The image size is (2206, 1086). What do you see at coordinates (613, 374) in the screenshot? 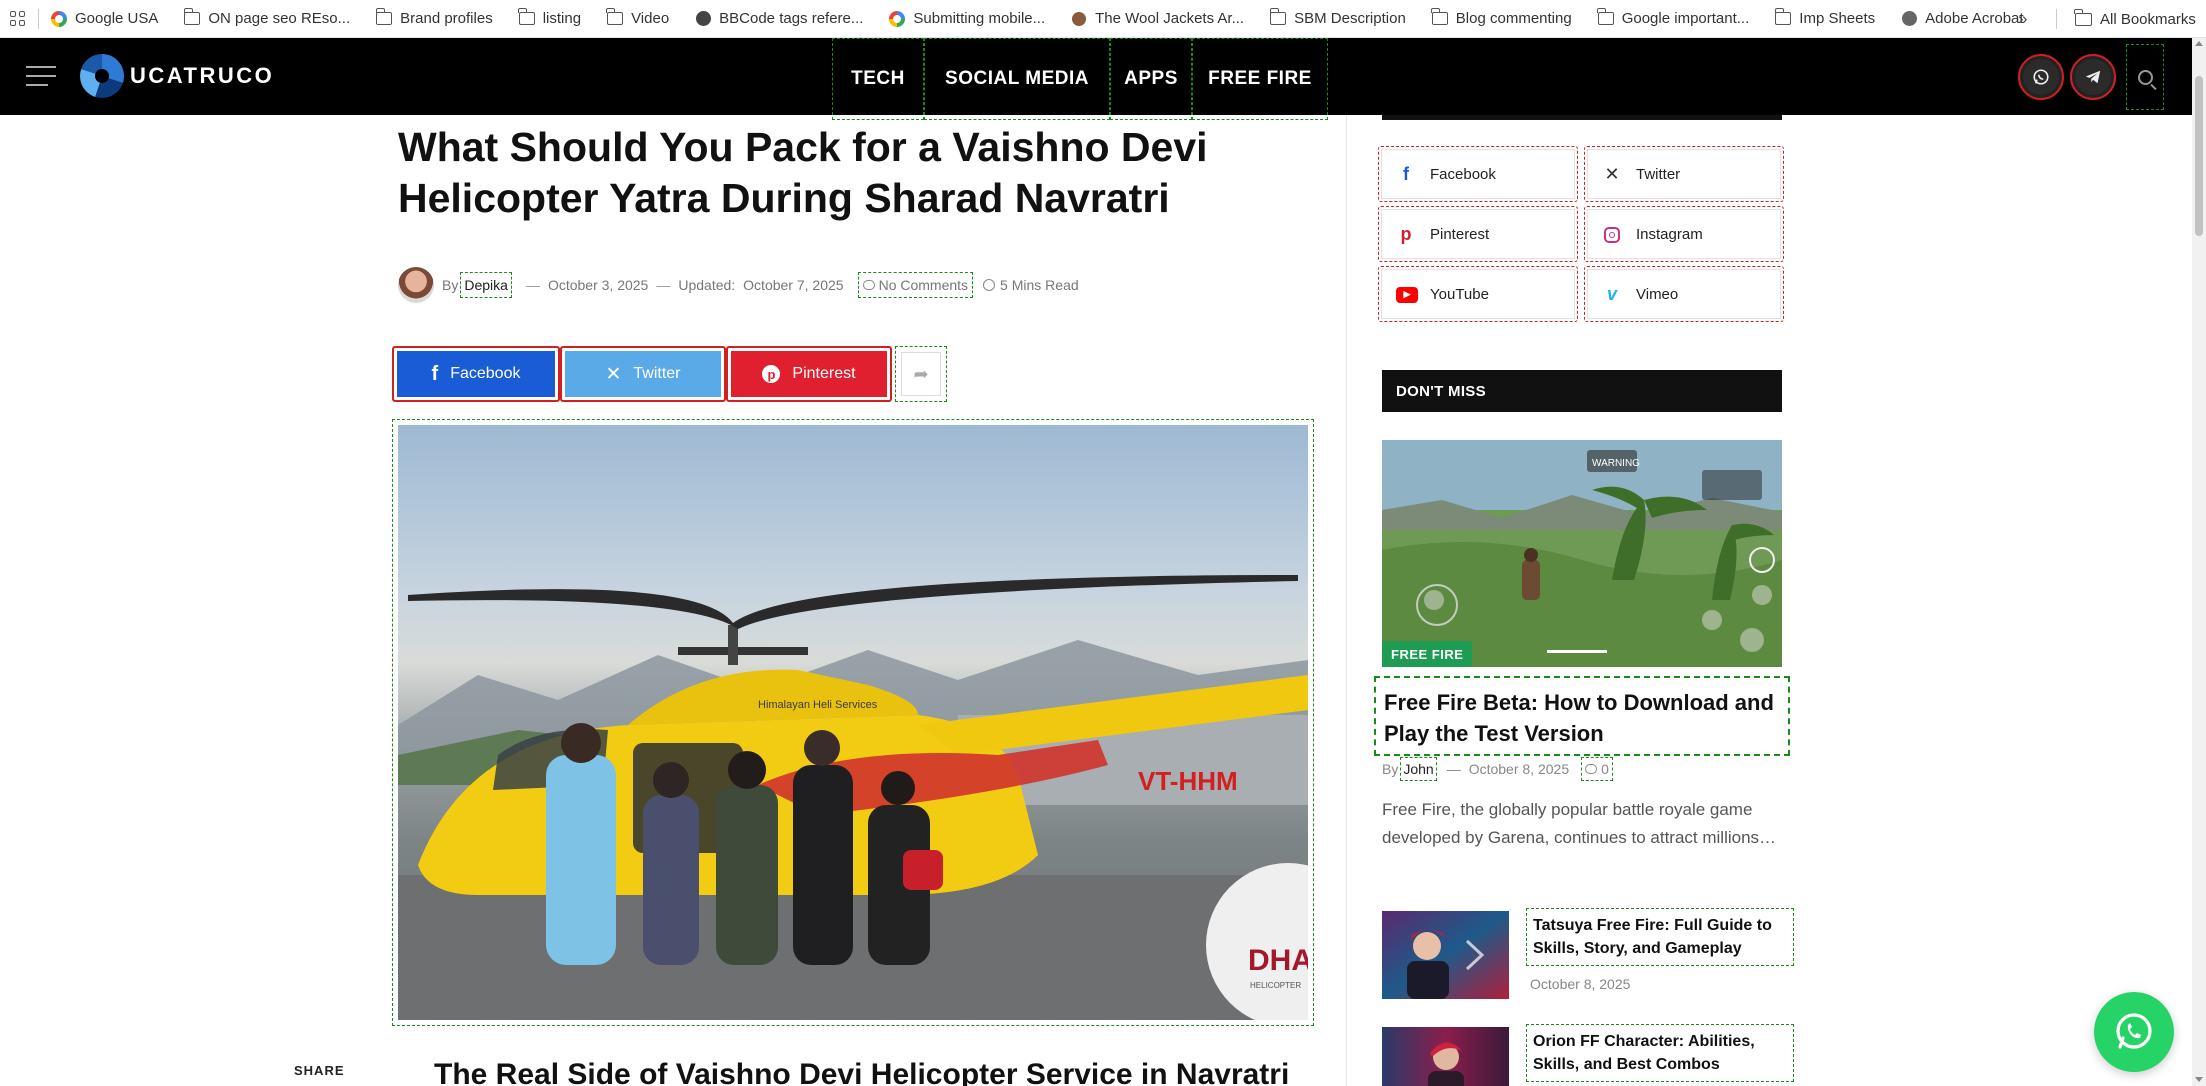
I see `x-icon: ✕` at bounding box center [613, 374].